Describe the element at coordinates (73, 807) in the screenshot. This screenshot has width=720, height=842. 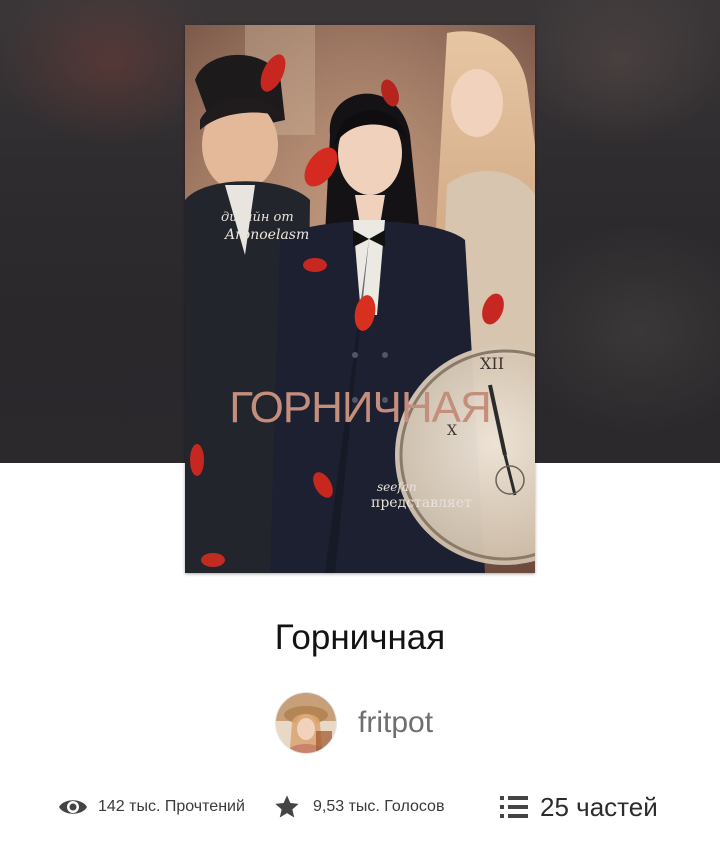
I see `eye-icon` at that location.